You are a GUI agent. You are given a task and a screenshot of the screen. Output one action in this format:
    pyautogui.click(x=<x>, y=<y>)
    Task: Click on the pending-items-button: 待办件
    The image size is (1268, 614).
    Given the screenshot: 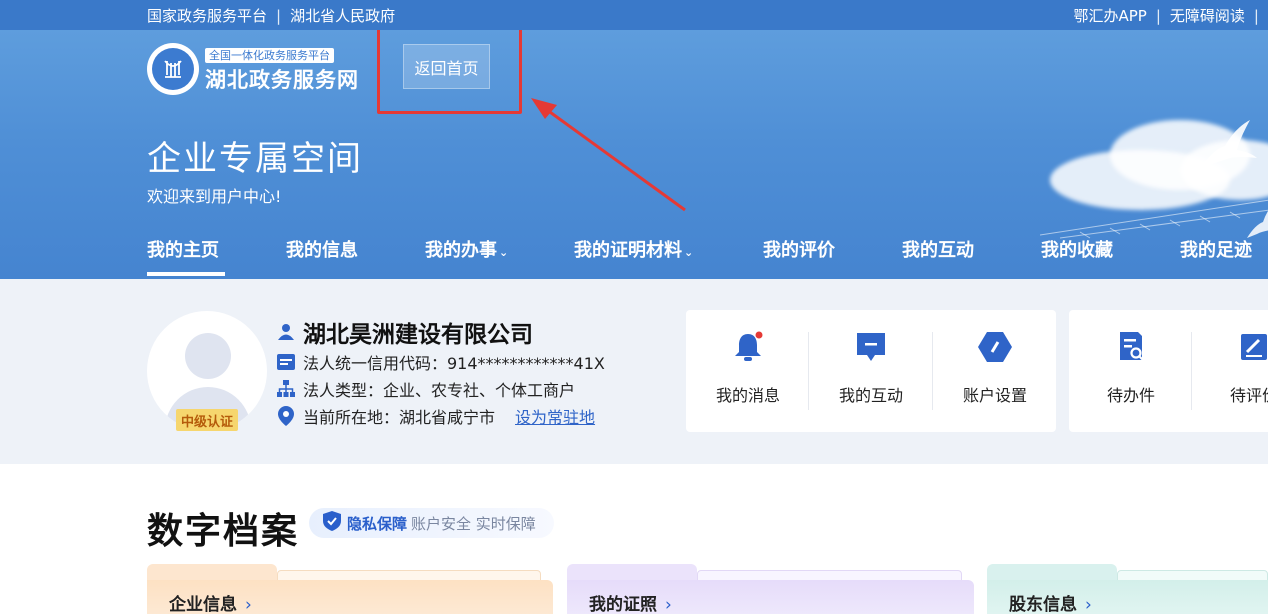 What is the action you would take?
    pyautogui.click(x=1131, y=371)
    